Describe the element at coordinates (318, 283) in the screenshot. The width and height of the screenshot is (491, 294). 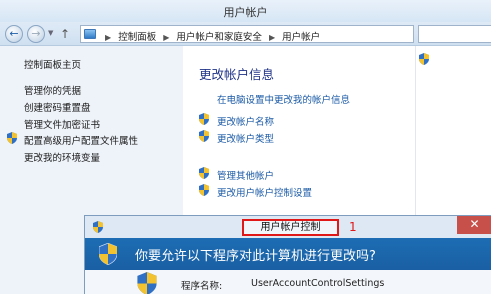
I see `program-name-value: UserAccountControlSettings` at that location.